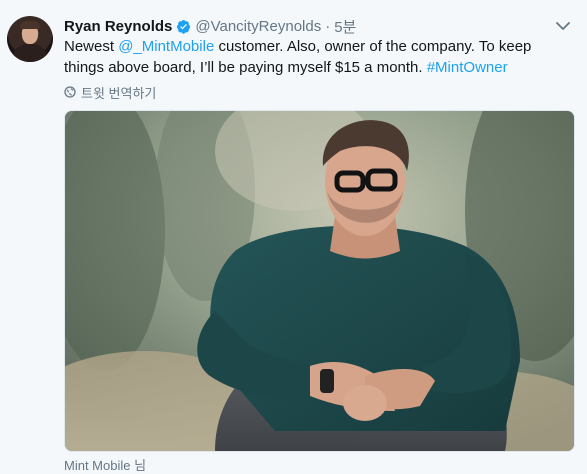  What do you see at coordinates (30, 25) in the screenshot?
I see `avatar-hair` at bounding box center [30, 25].